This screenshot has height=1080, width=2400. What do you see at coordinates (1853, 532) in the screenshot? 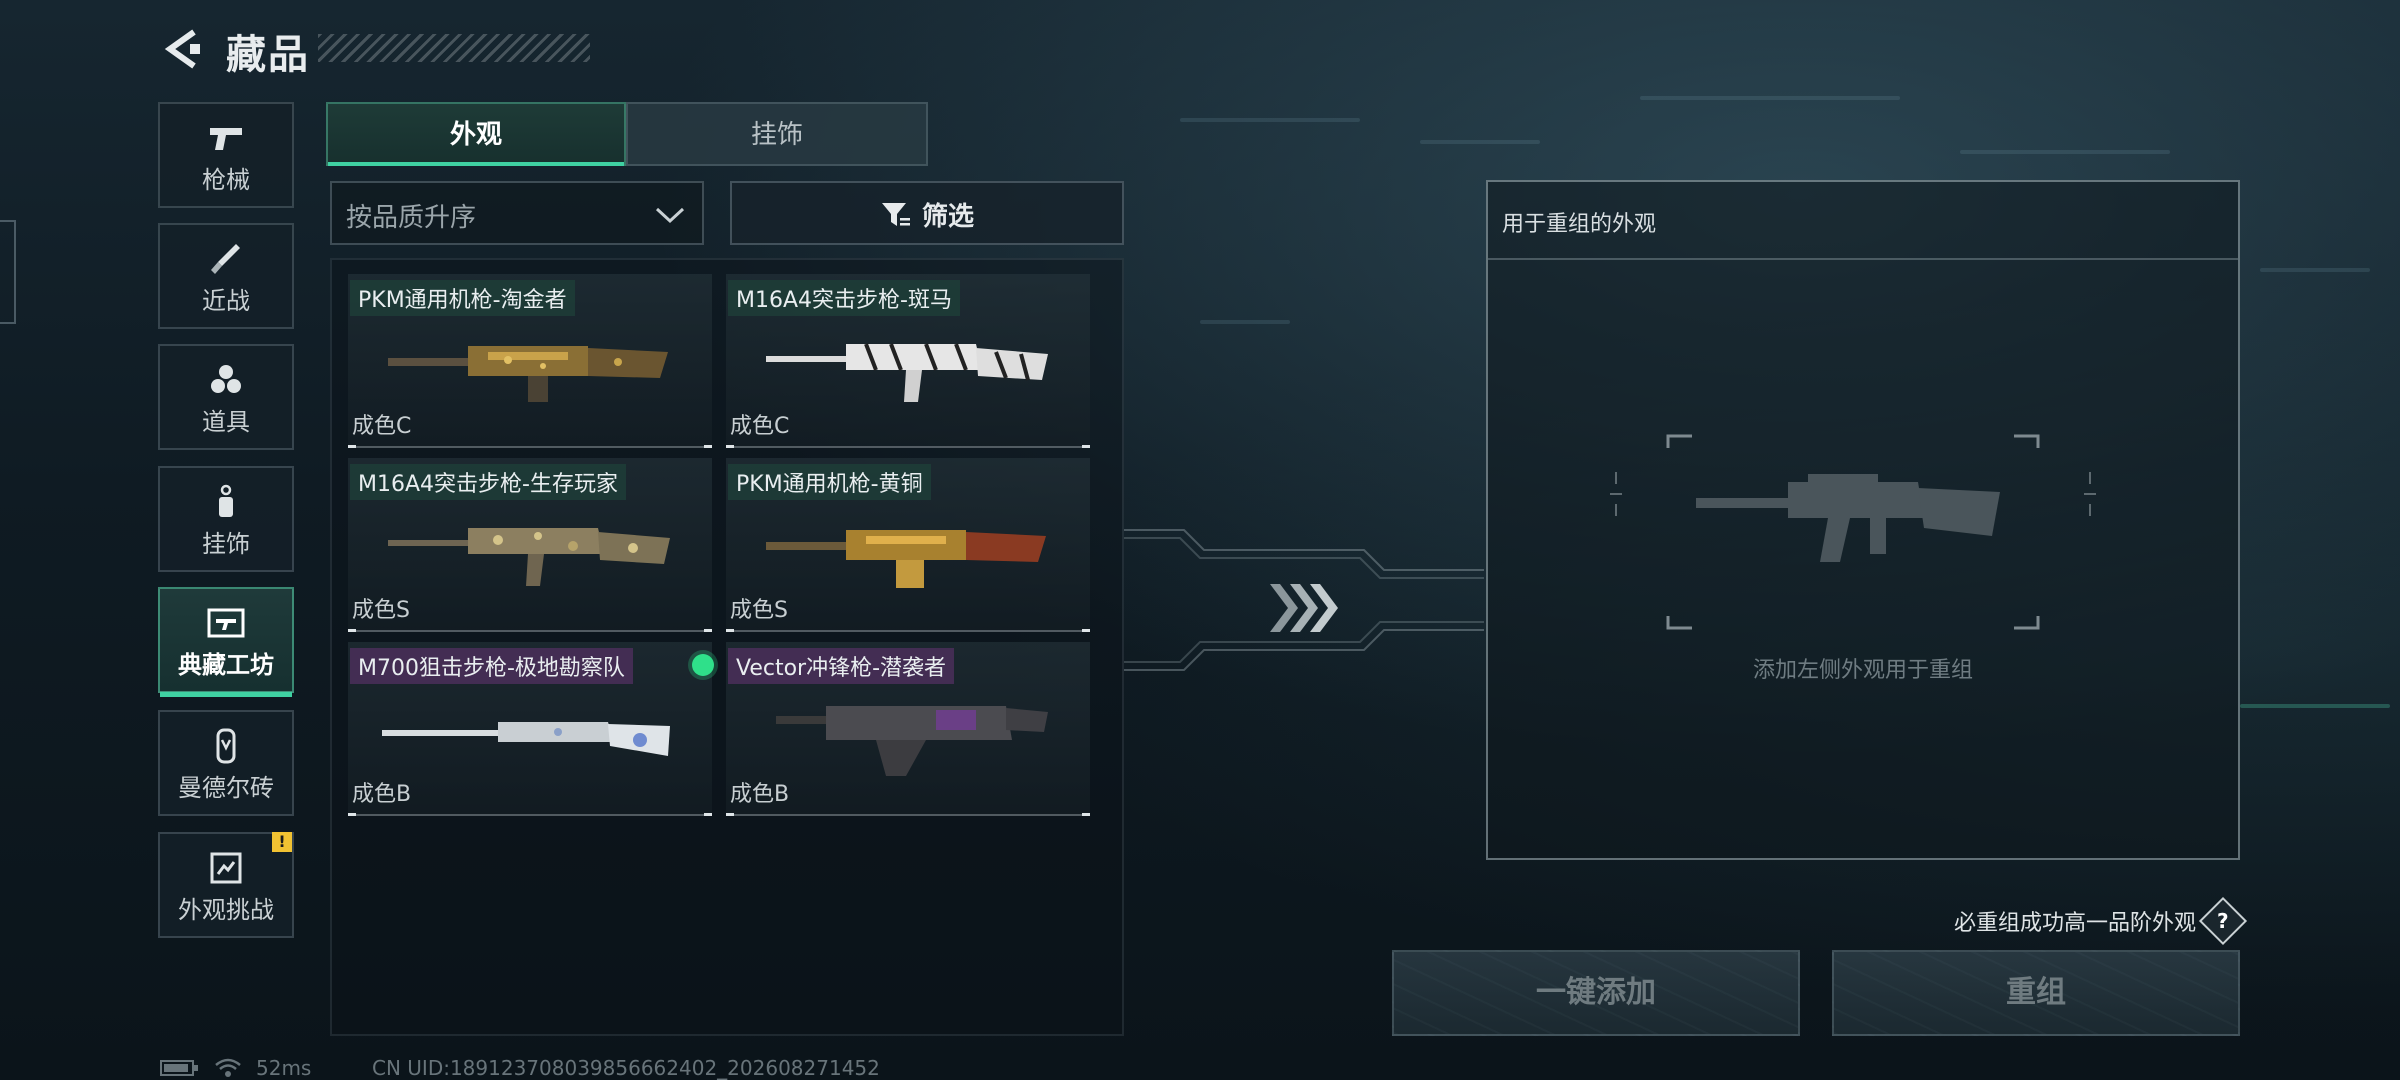
I see `empty-skin-slot` at bounding box center [1853, 532].